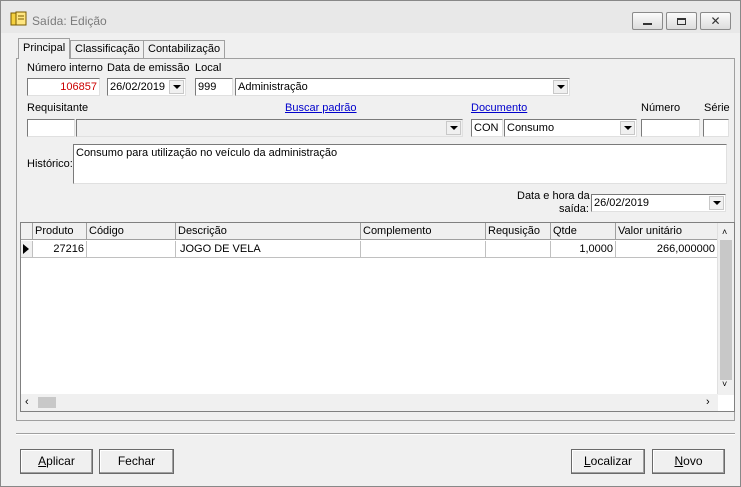 This screenshot has height=487, width=741. I want to click on requisitante-code-field, so click(51, 128).